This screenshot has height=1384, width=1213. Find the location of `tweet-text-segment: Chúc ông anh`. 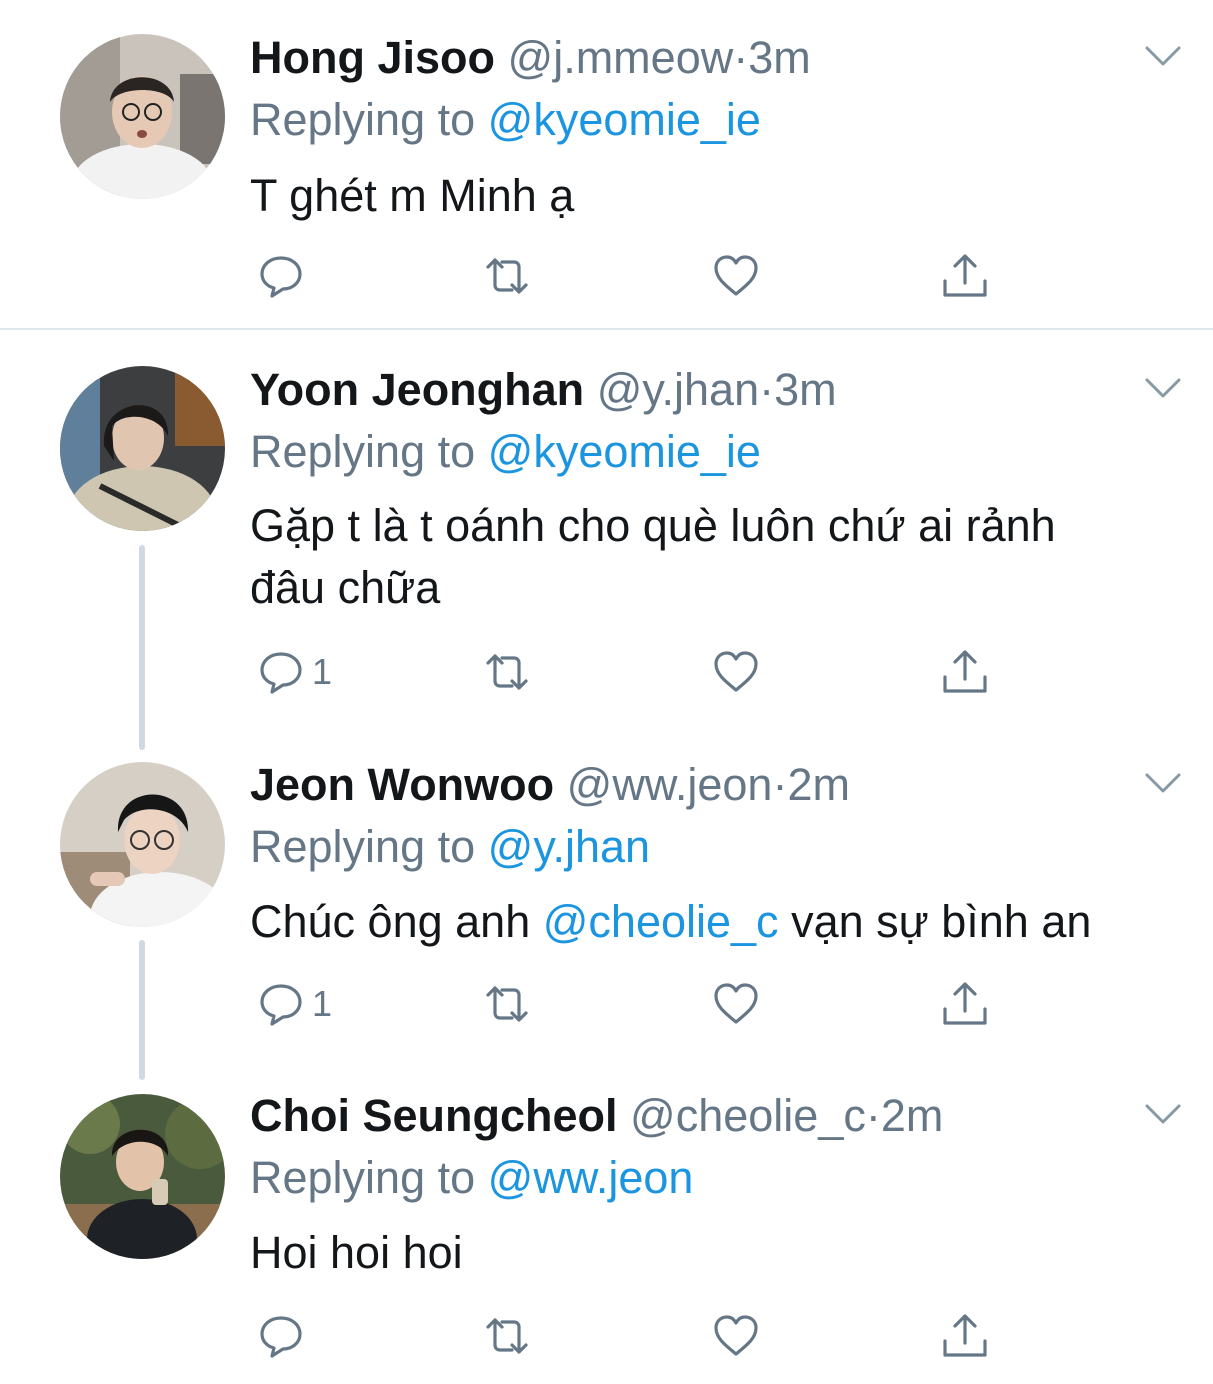

tweet-text-segment: Chúc ông anh is located at coordinates (390, 921).